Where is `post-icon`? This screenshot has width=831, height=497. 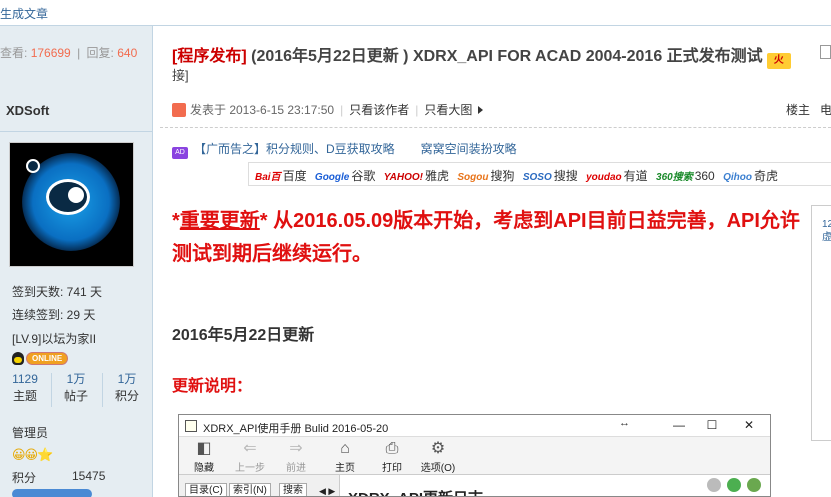 post-icon is located at coordinates (179, 110).